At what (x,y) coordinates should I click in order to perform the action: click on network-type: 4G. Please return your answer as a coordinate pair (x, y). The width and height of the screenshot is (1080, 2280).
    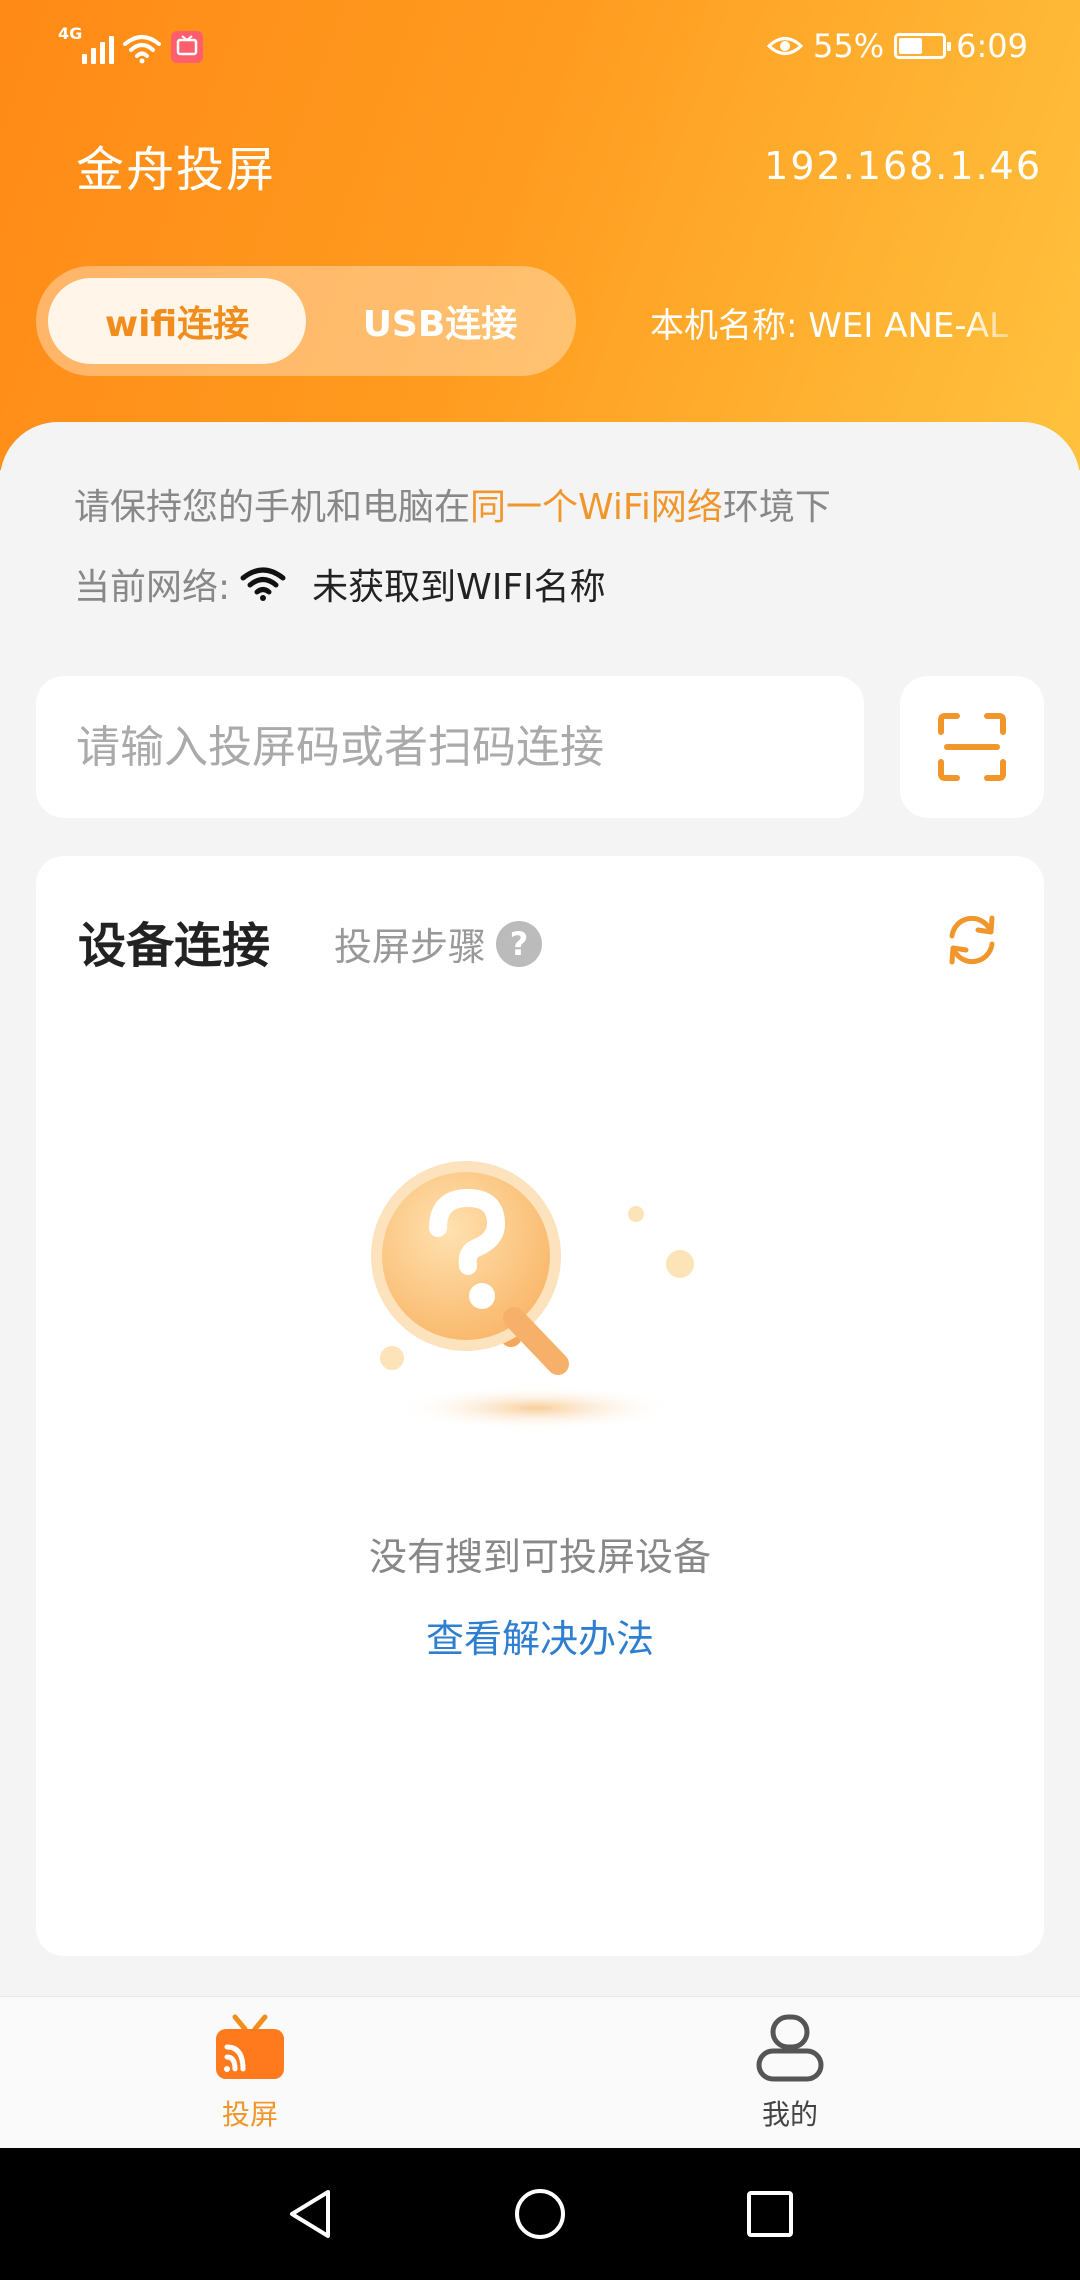
    Looking at the image, I should click on (70, 33).